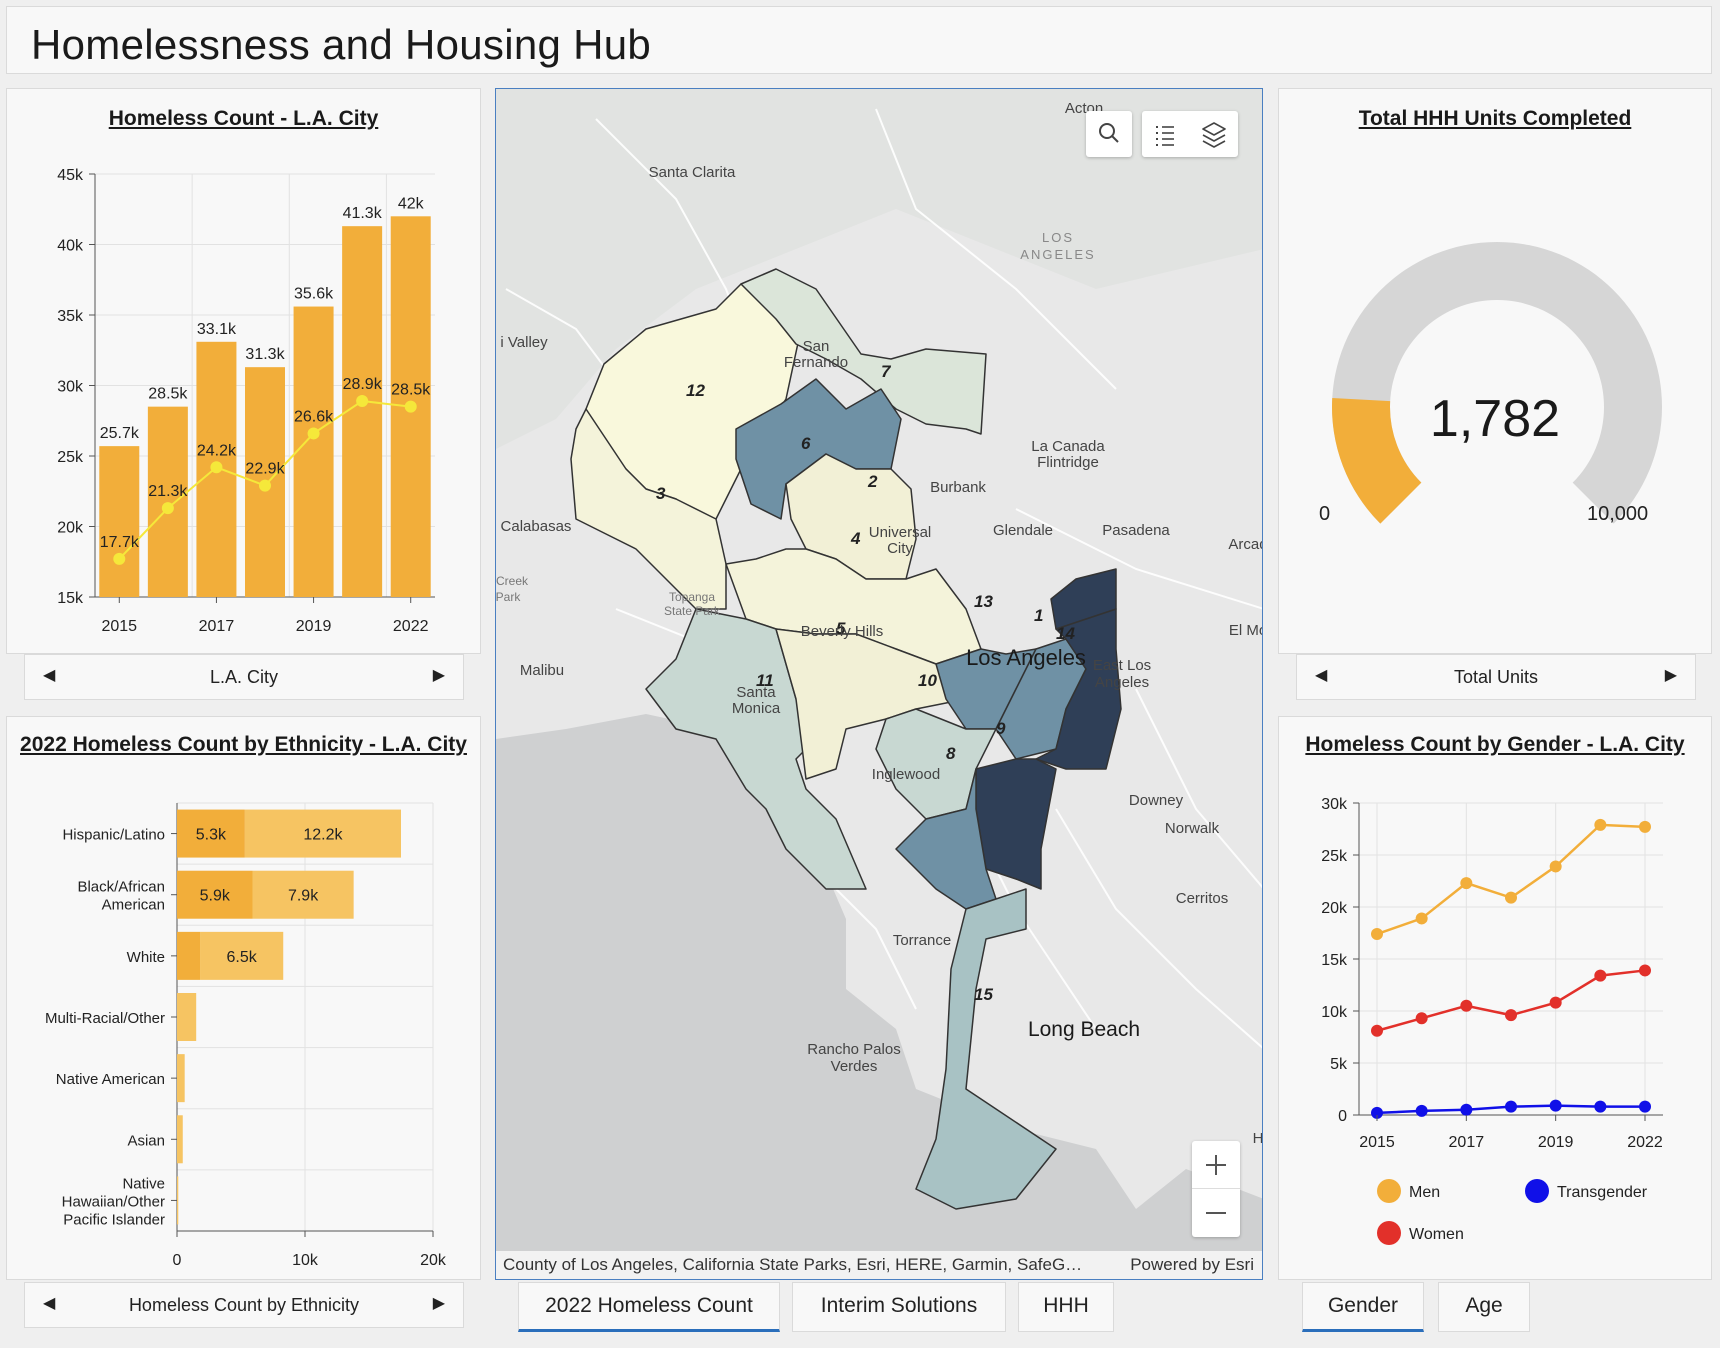 The width and height of the screenshot is (1720, 1348). What do you see at coordinates (1334, 856) in the screenshot?
I see `y-tick-label: 25k` at bounding box center [1334, 856].